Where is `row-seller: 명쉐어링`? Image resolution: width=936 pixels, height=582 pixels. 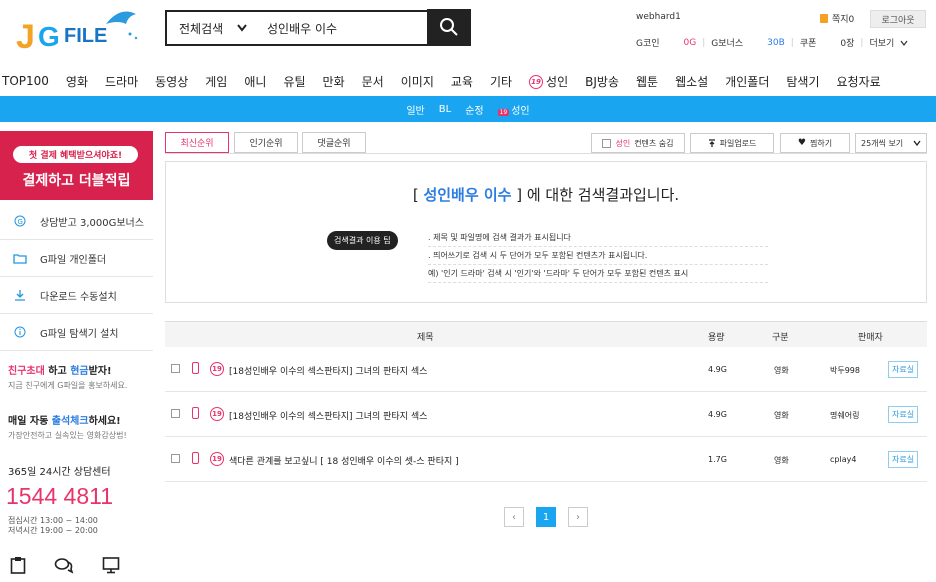 row-seller: 명쉐어링 is located at coordinates (845, 415).